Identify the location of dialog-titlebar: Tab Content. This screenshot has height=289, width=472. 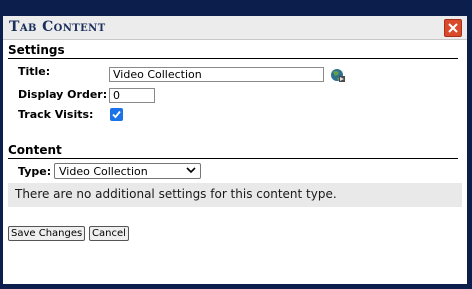
(235, 28).